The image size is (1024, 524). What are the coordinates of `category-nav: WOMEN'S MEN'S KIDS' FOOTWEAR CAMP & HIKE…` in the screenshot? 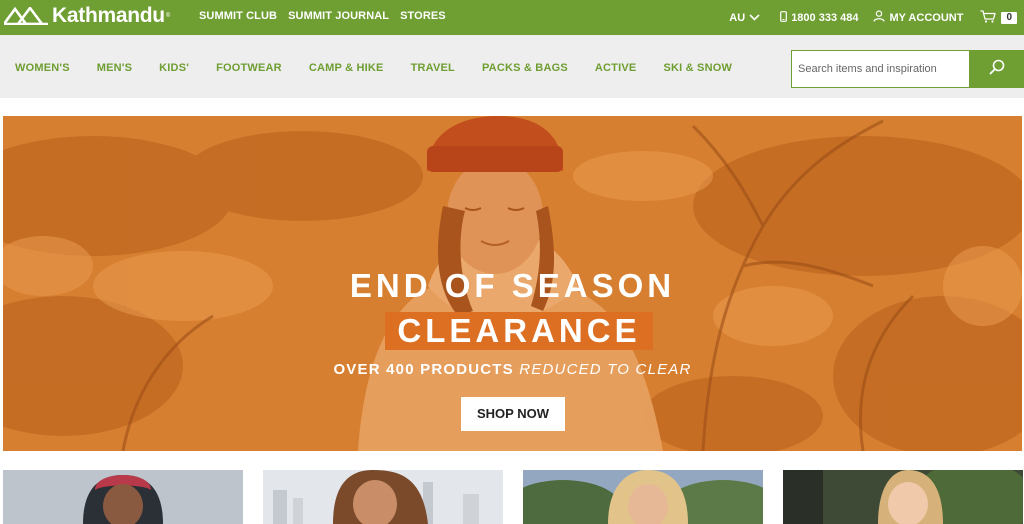 It's located at (512, 66).